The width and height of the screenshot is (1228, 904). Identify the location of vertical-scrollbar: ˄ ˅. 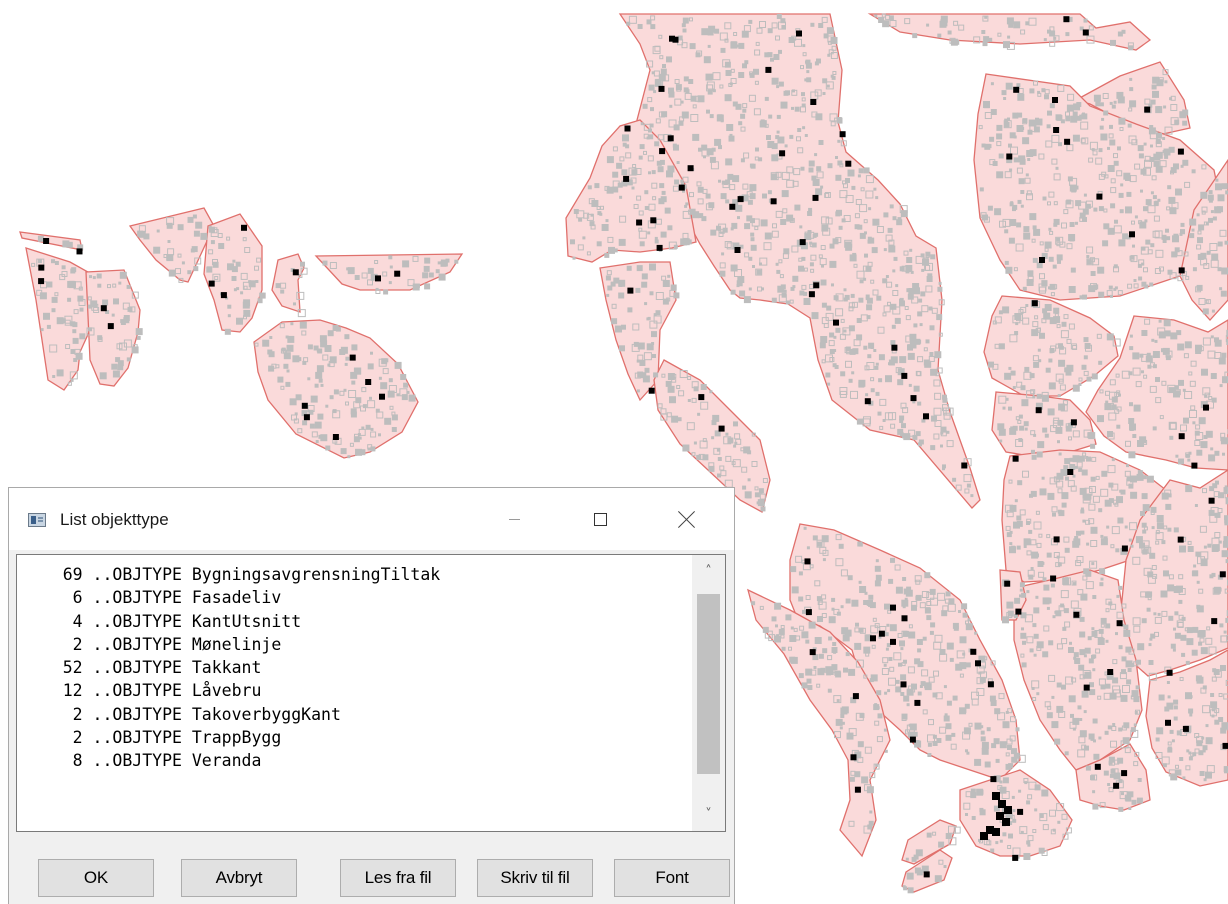
(708, 693).